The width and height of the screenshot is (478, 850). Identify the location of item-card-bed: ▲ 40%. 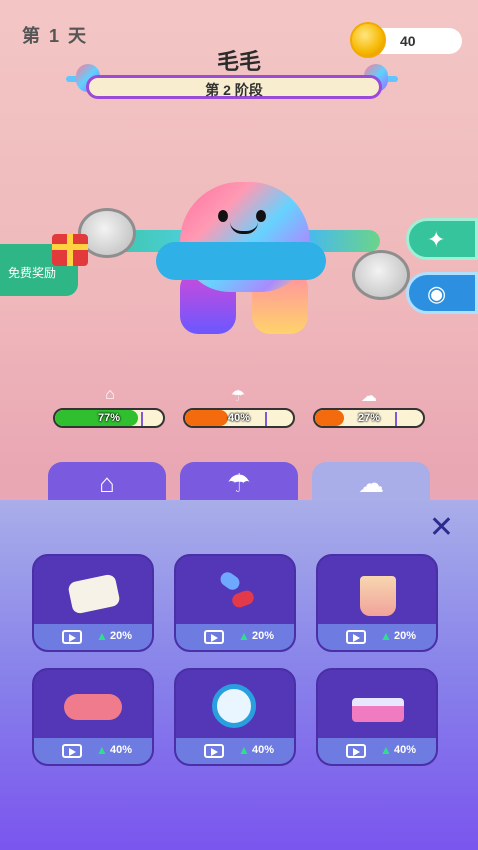
(377, 717).